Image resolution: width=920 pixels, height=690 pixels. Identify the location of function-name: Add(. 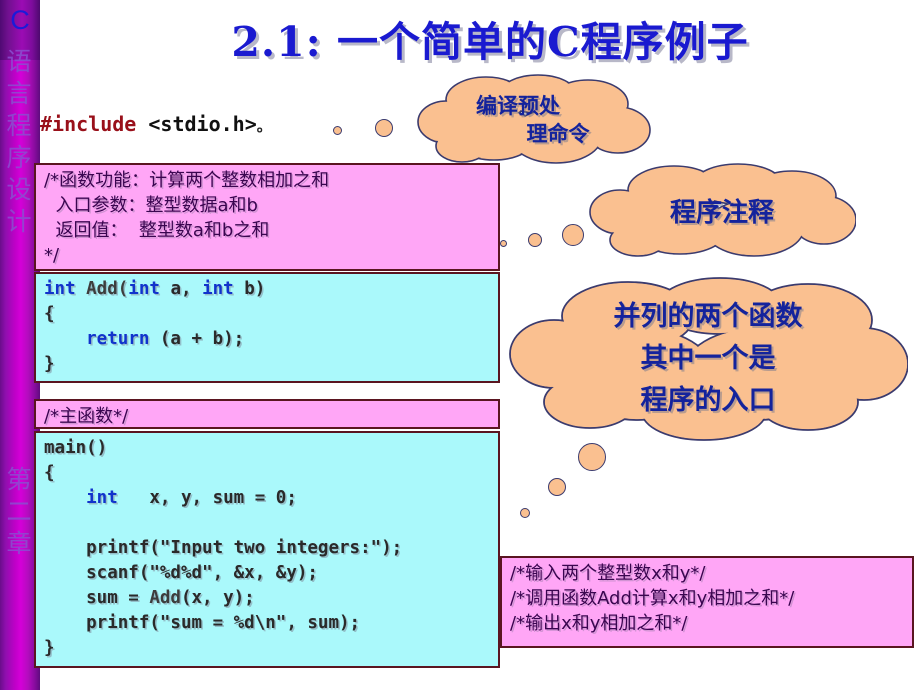
(102, 289).